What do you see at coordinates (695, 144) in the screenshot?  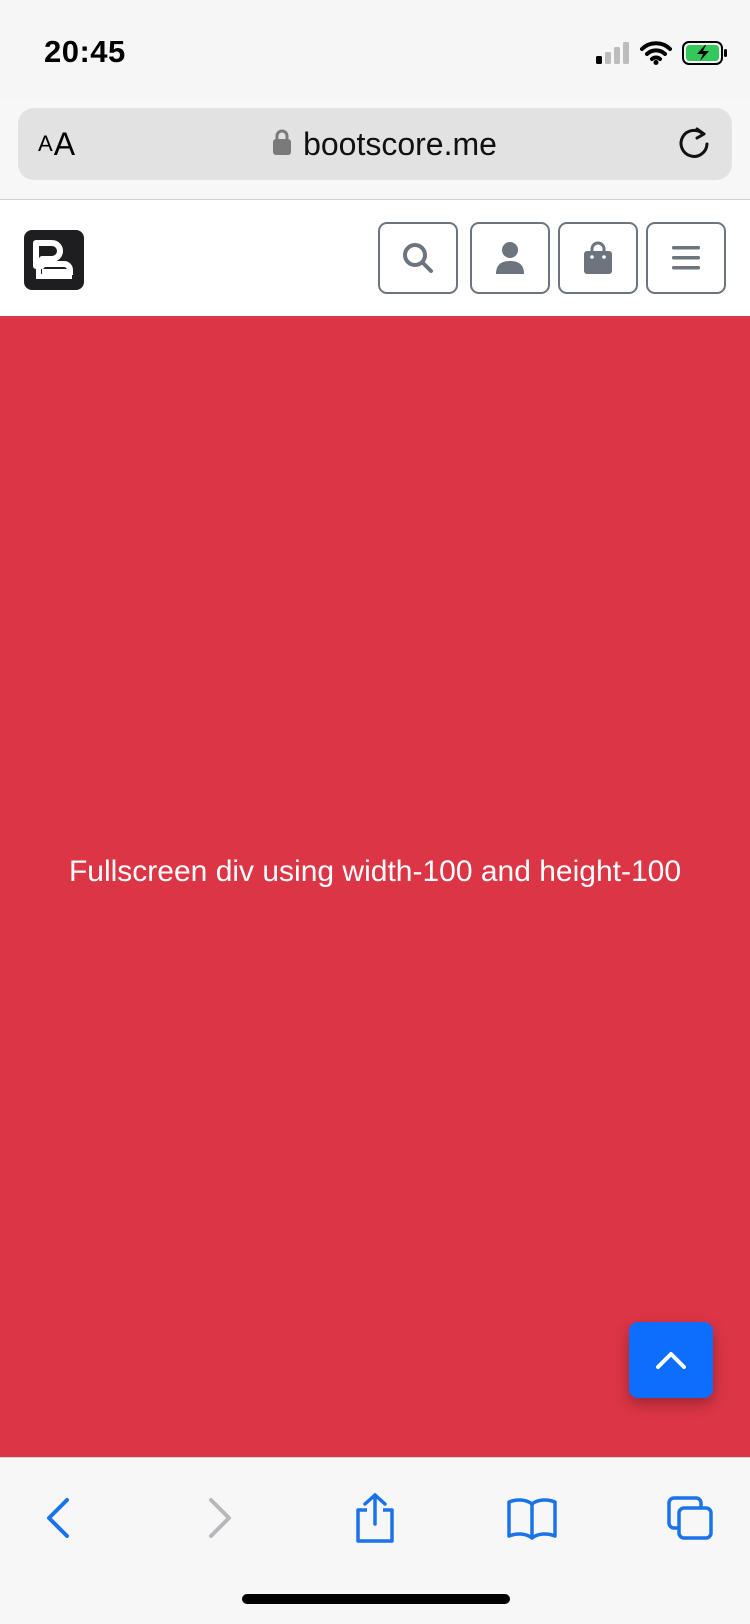 I see `reload-icon` at bounding box center [695, 144].